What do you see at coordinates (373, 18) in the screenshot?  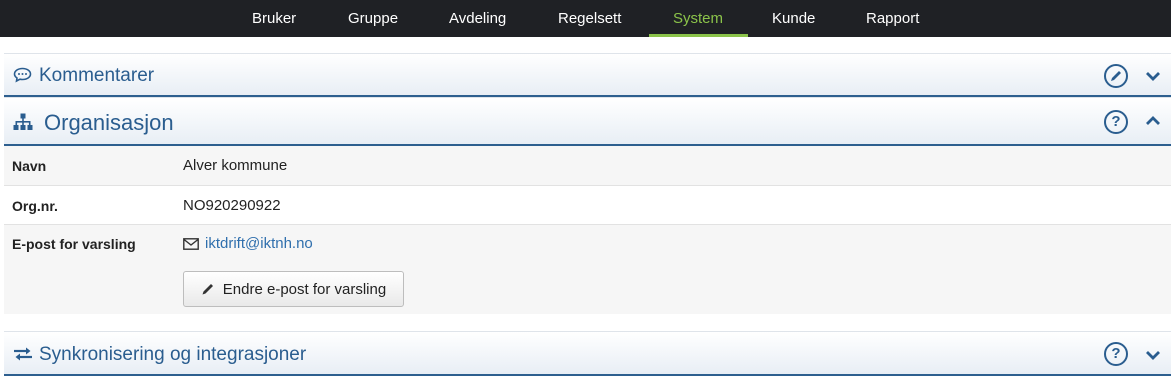 I see `nav-item-gruppe: Gruppe` at bounding box center [373, 18].